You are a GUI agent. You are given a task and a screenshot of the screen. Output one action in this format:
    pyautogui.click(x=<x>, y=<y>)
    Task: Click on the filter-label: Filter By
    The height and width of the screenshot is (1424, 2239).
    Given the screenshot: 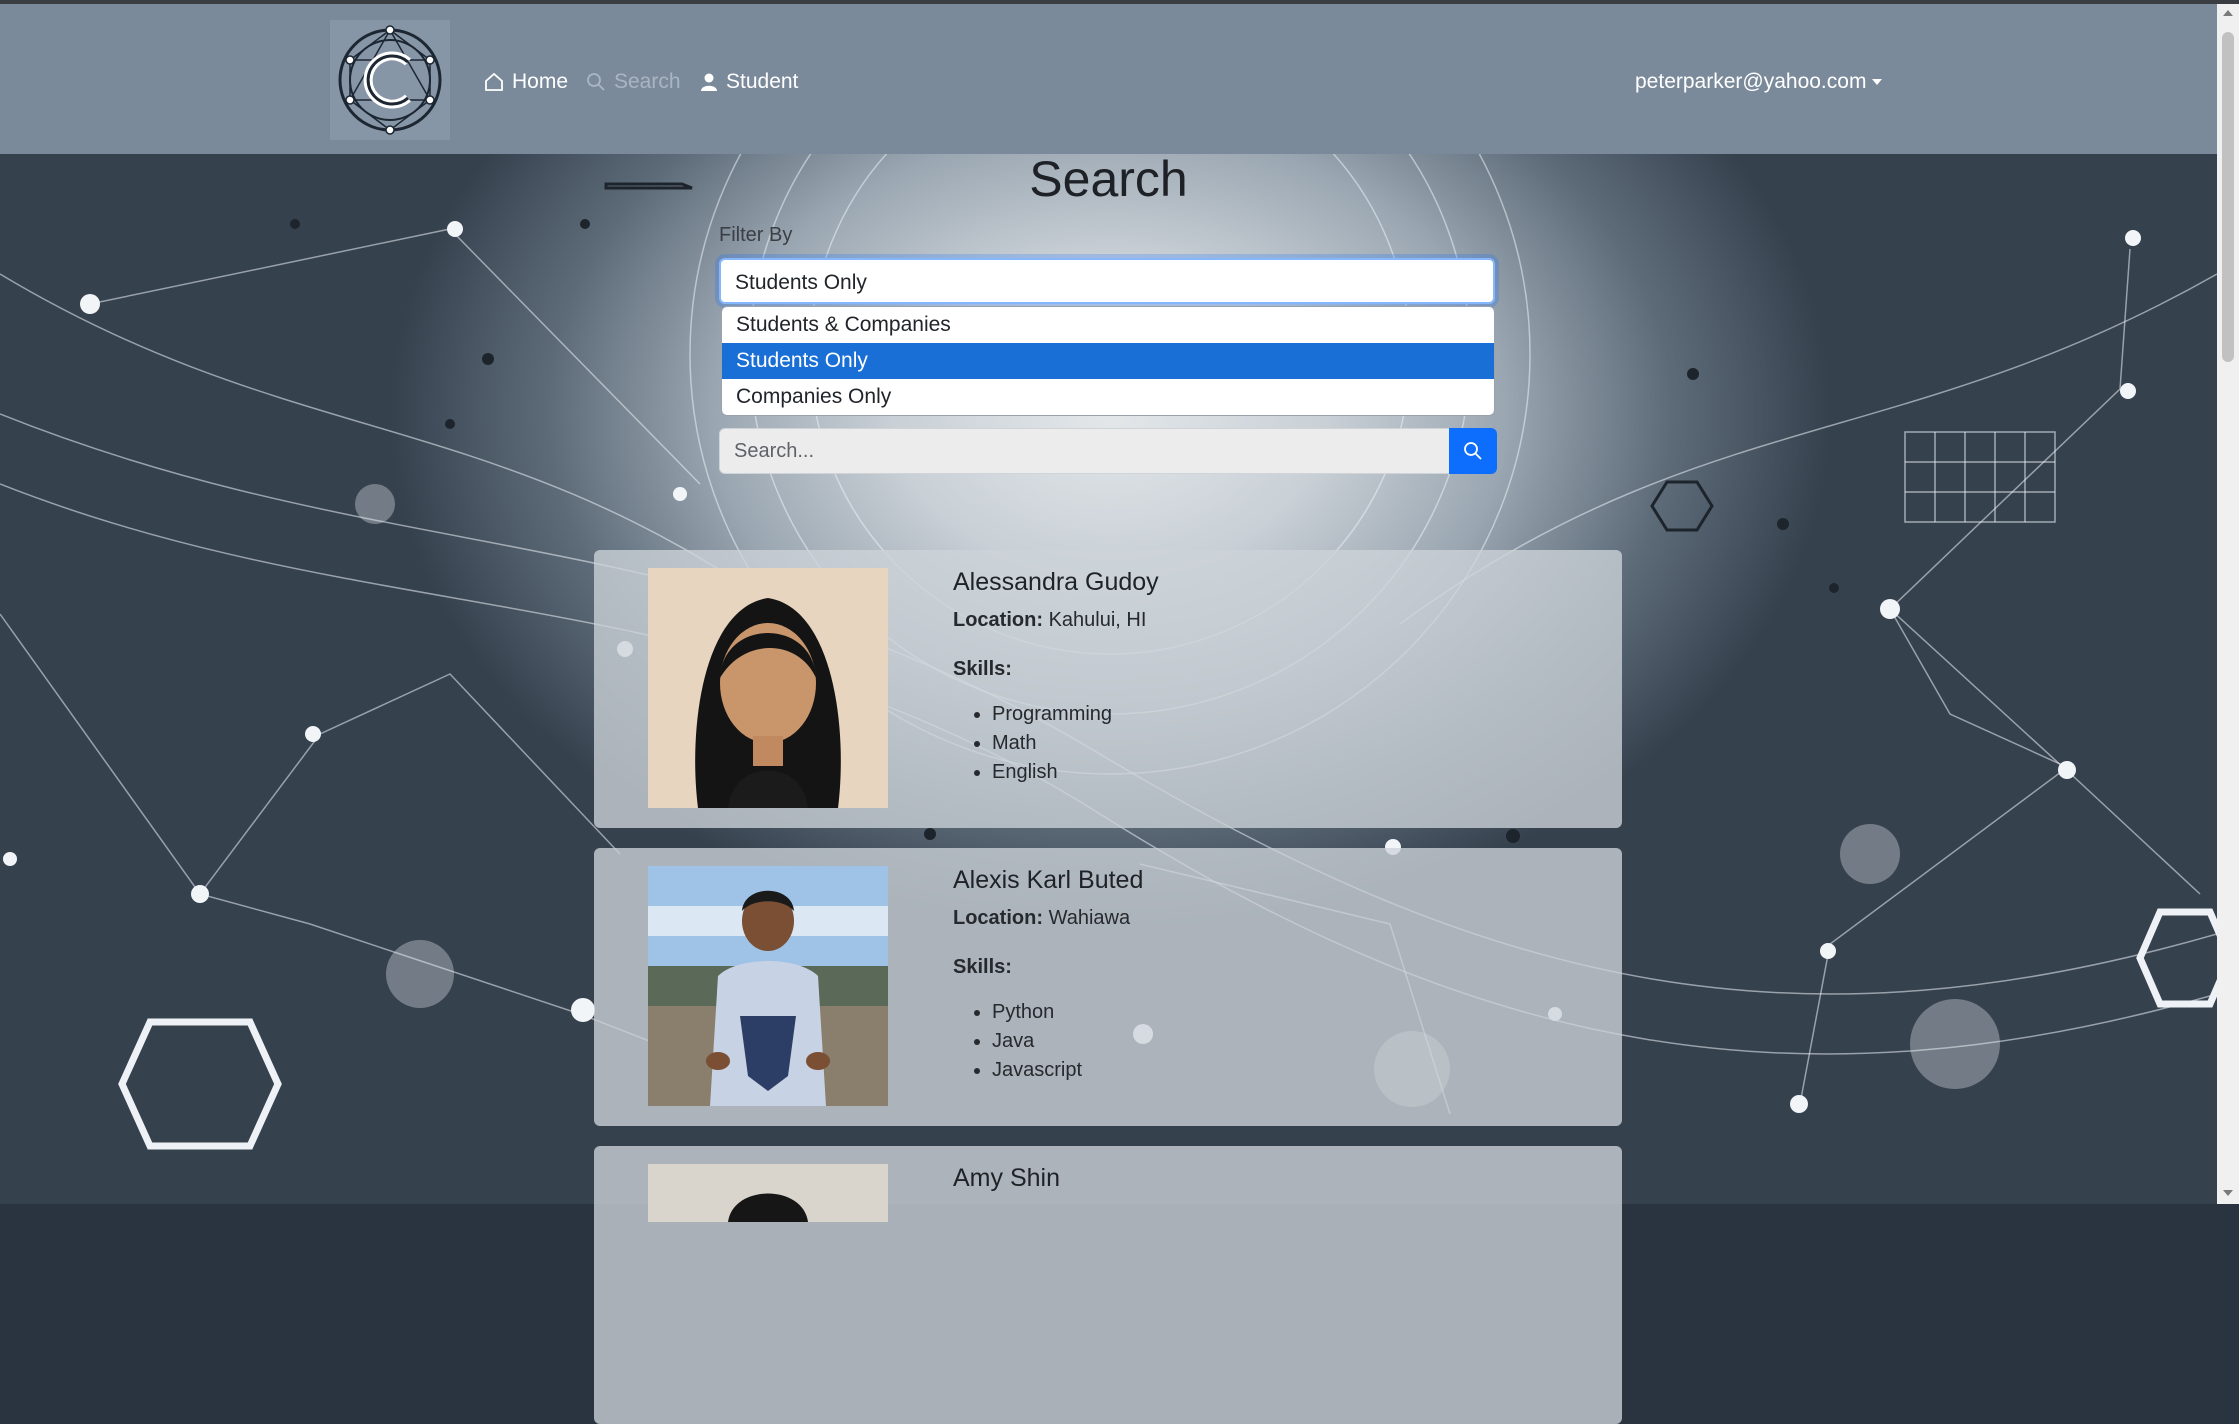 What is the action you would take?
    pyautogui.click(x=756, y=235)
    